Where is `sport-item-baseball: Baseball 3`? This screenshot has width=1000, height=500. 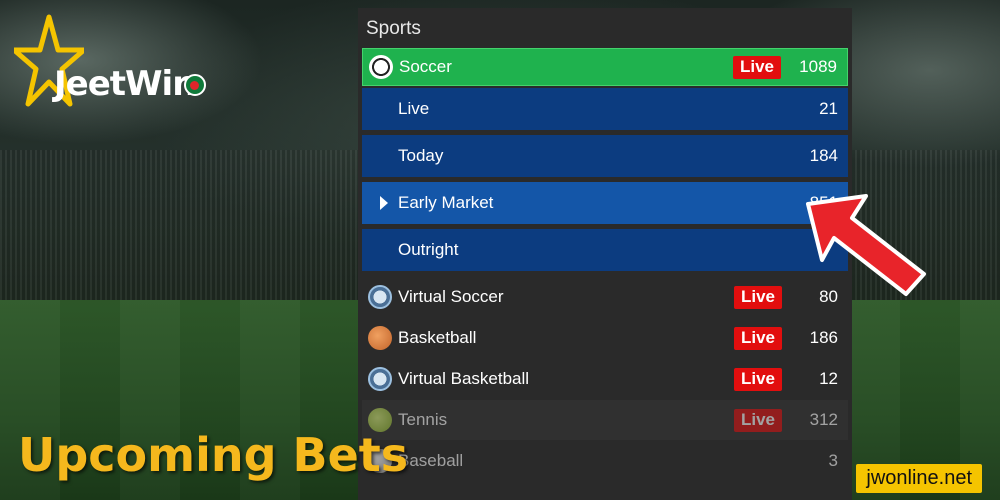 sport-item-baseball: Baseball 3 is located at coordinates (605, 461).